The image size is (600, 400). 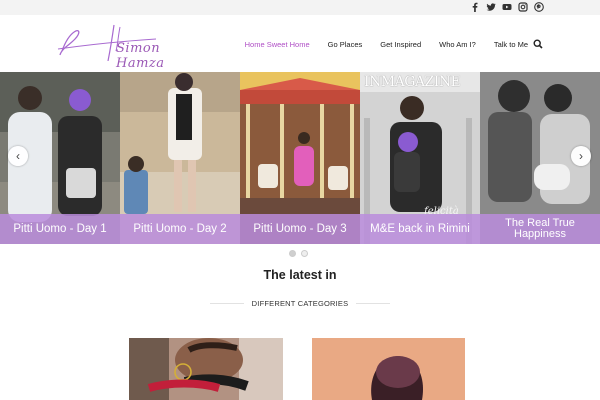 I want to click on slider-pagination, so click(x=298, y=253).